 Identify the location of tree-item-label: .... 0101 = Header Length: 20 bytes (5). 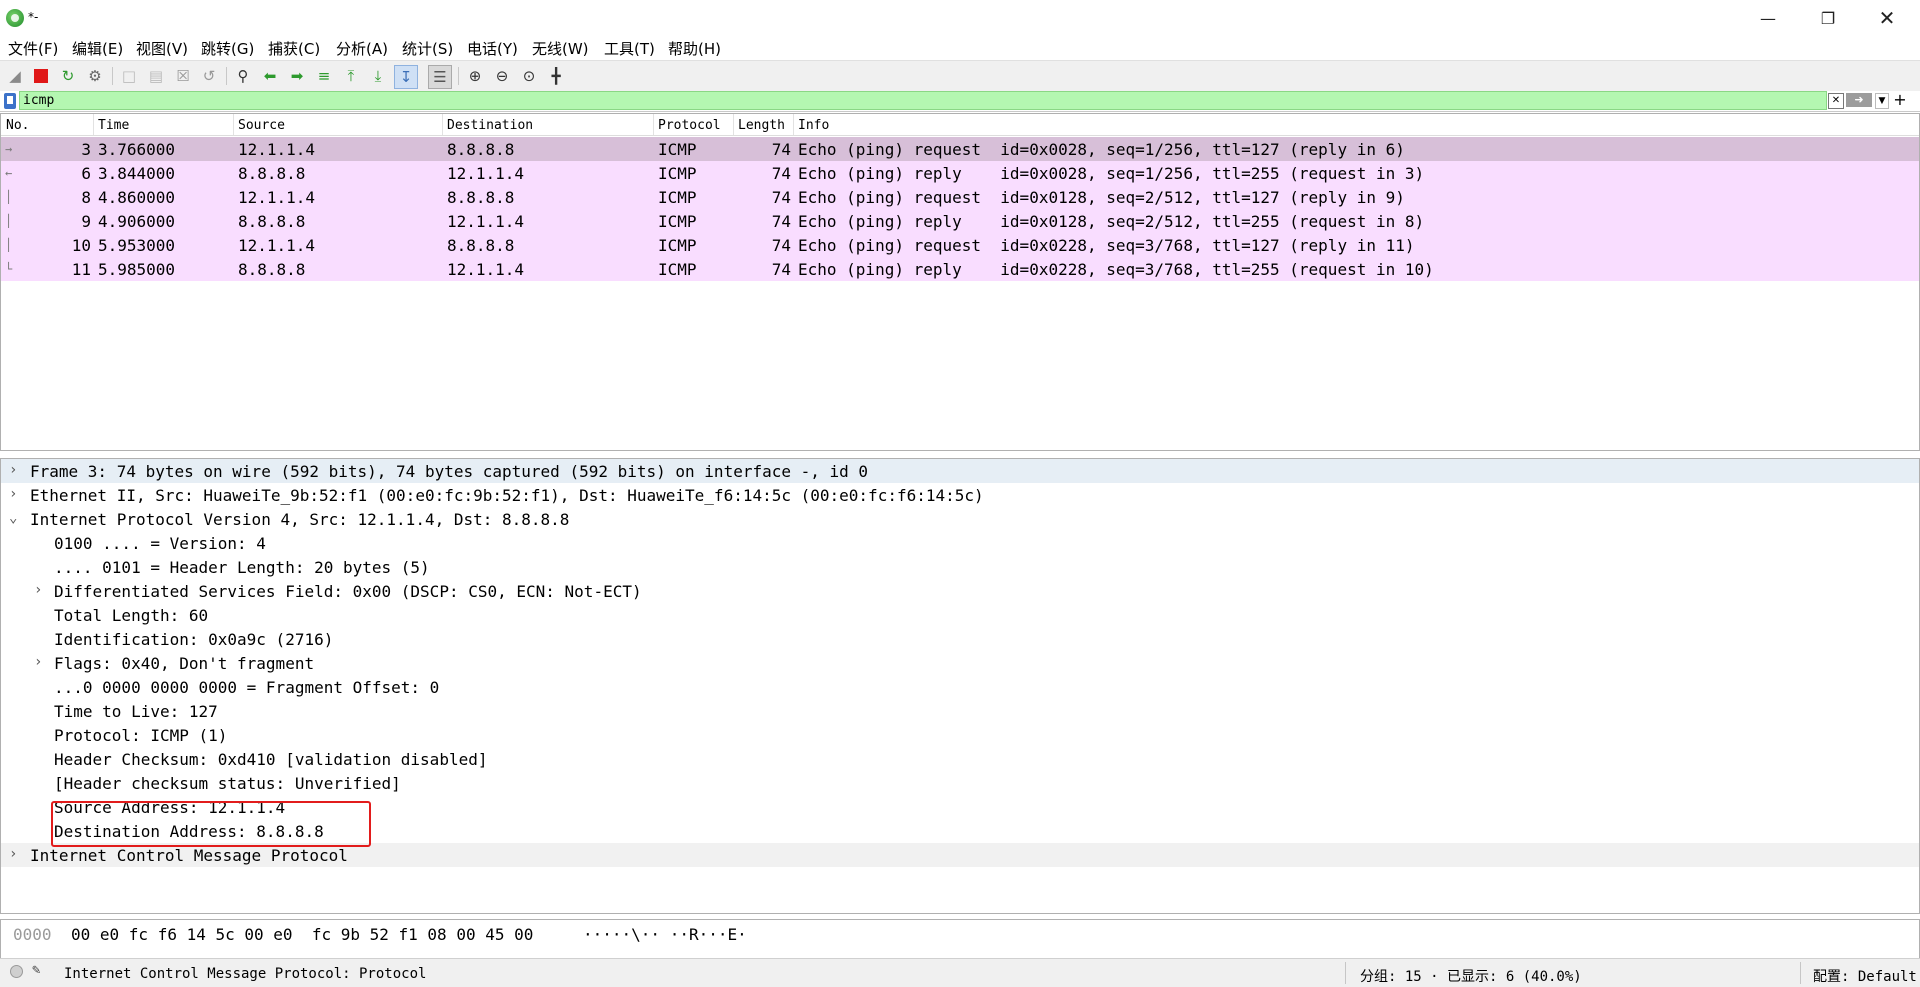
(242, 567).